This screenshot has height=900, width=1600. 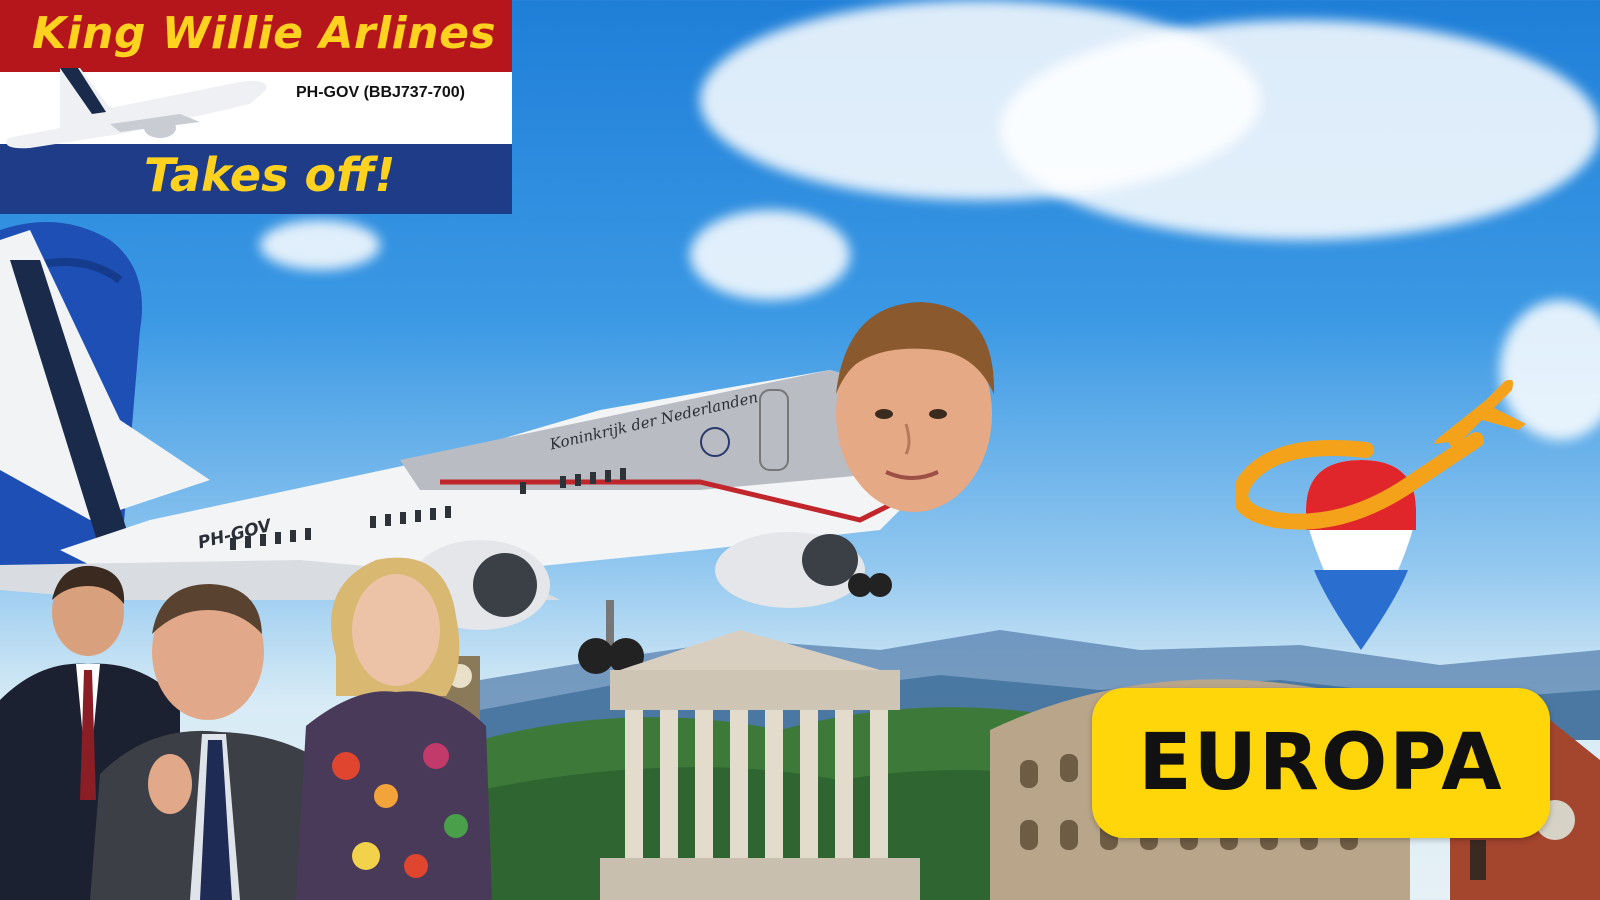 I want to click on person-right, so click(x=394, y=728).